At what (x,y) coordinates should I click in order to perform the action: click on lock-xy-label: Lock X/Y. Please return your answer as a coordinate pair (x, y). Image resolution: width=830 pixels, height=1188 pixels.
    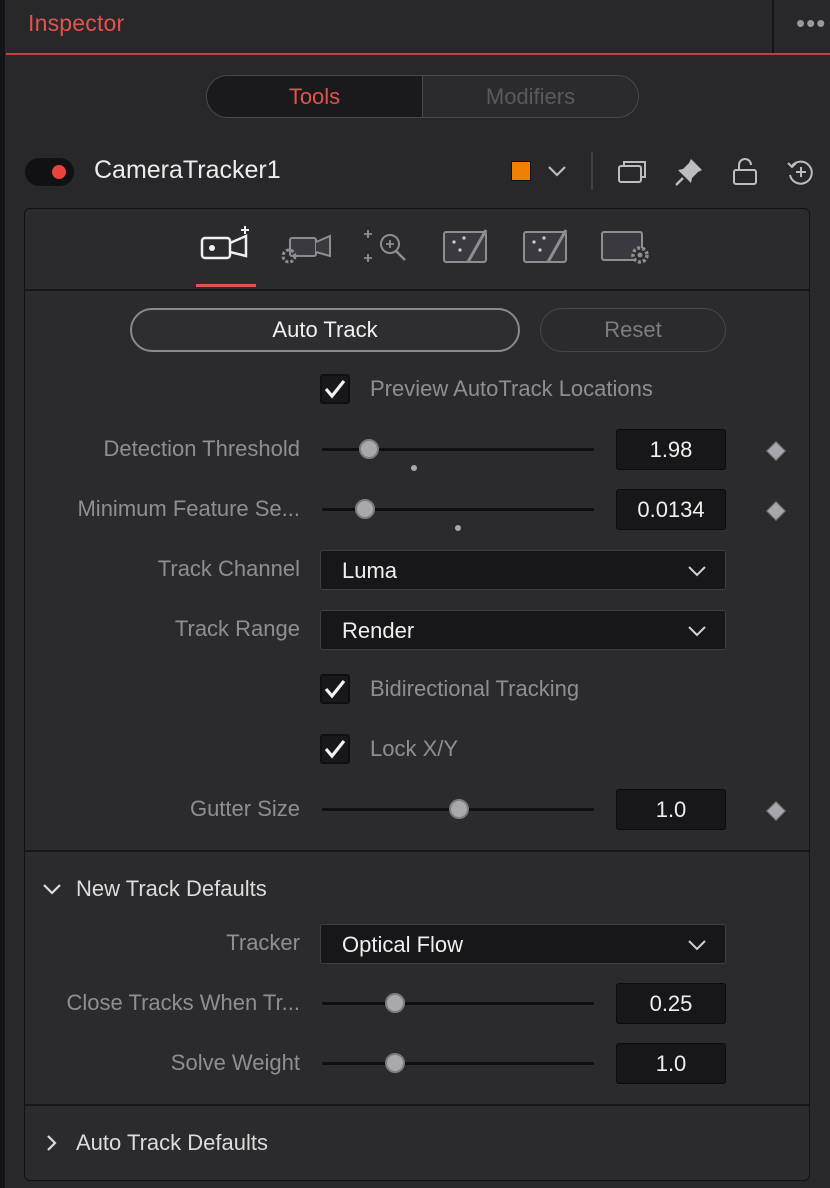
    Looking at the image, I should click on (414, 748).